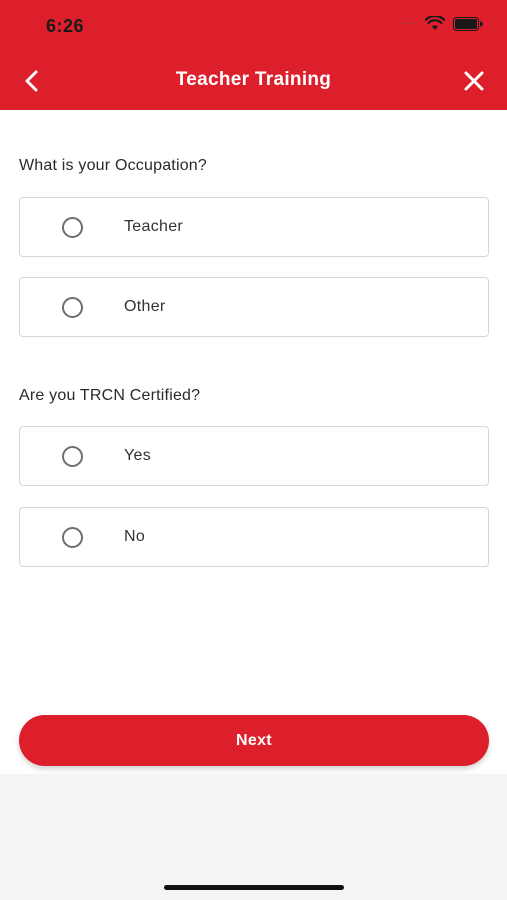 Image resolution: width=507 pixels, height=900 pixels. I want to click on option-label: No, so click(135, 536).